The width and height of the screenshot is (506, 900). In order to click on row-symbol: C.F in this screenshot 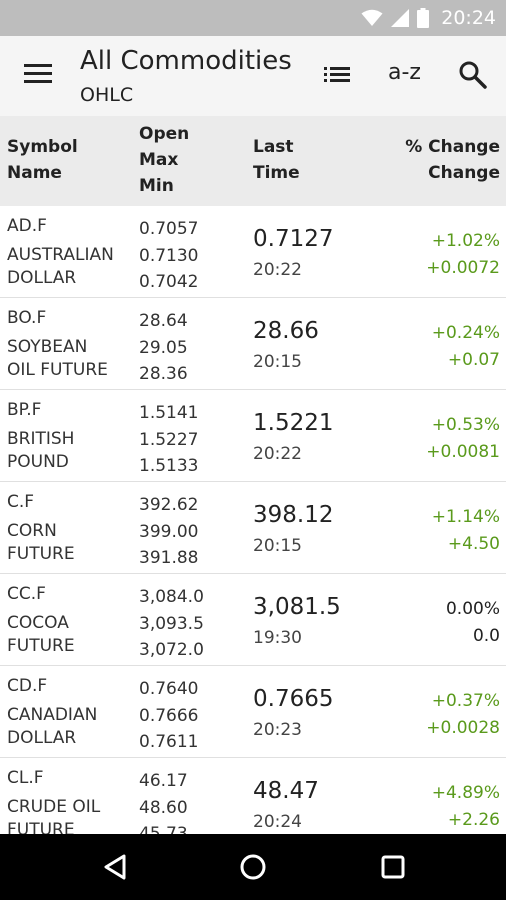, I will do `click(21, 502)`.